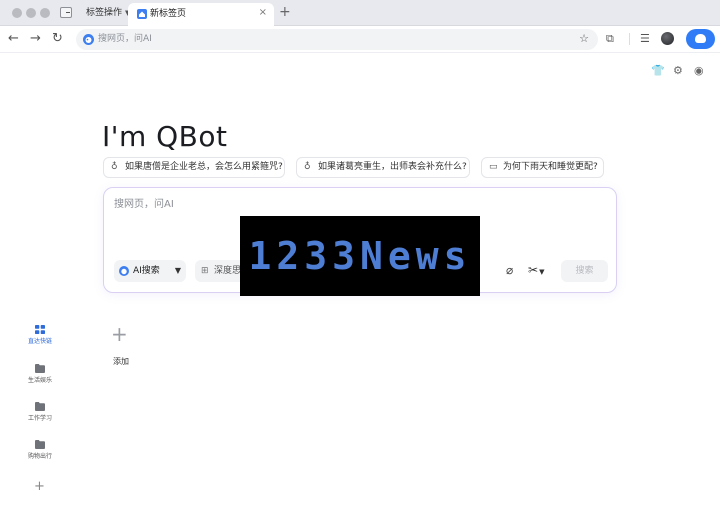  What do you see at coordinates (678, 71) in the screenshot?
I see `settings-icon: ⚙` at bounding box center [678, 71].